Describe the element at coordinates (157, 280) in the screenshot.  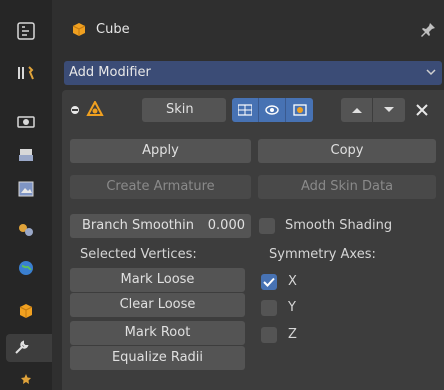
I see `mark-loose-button: Mark Loose` at that location.